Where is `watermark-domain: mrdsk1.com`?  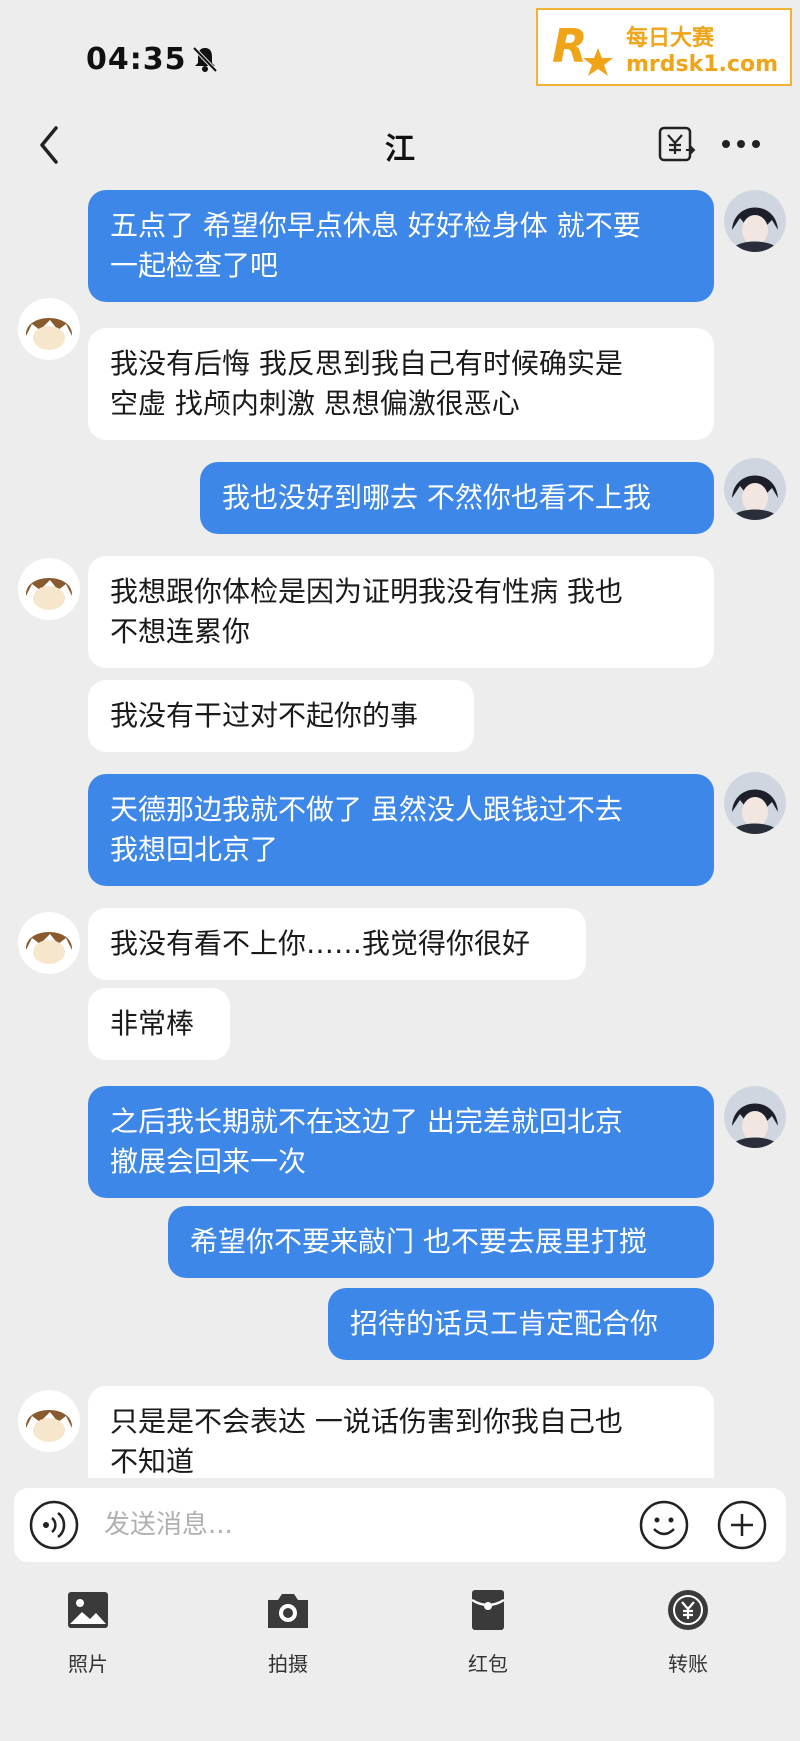 watermark-domain: mrdsk1.com is located at coordinates (702, 64).